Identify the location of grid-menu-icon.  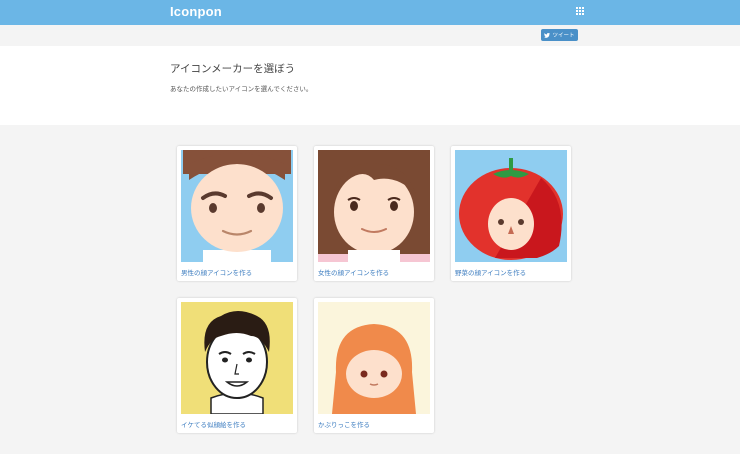
(580, 11).